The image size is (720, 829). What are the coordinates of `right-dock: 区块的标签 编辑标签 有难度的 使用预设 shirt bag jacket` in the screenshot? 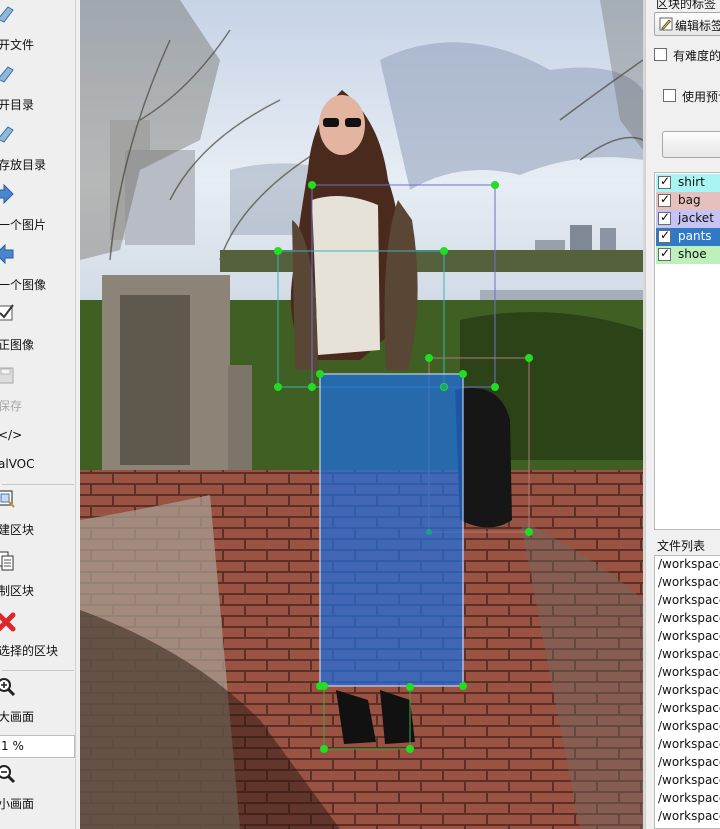 It's located at (682, 414).